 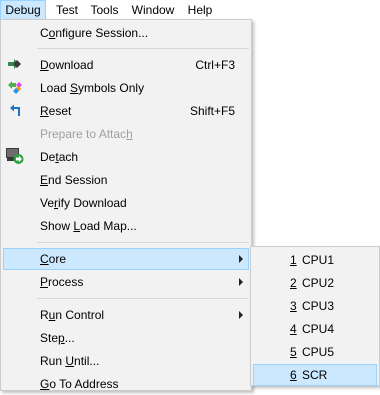 What do you see at coordinates (293, 260) in the screenshot?
I see `core-item-number: 1` at bounding box center [293, 260].